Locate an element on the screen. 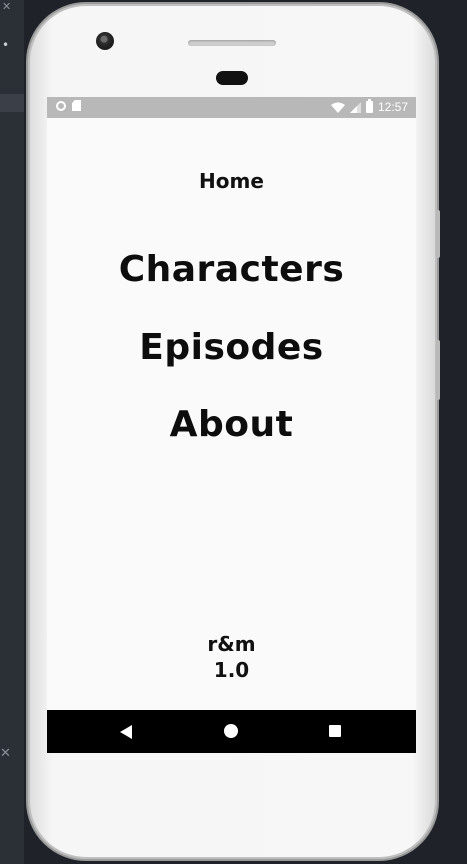 This screenshot has width=467, height=864. proximity-sensor is located at coordinates (232, 78).